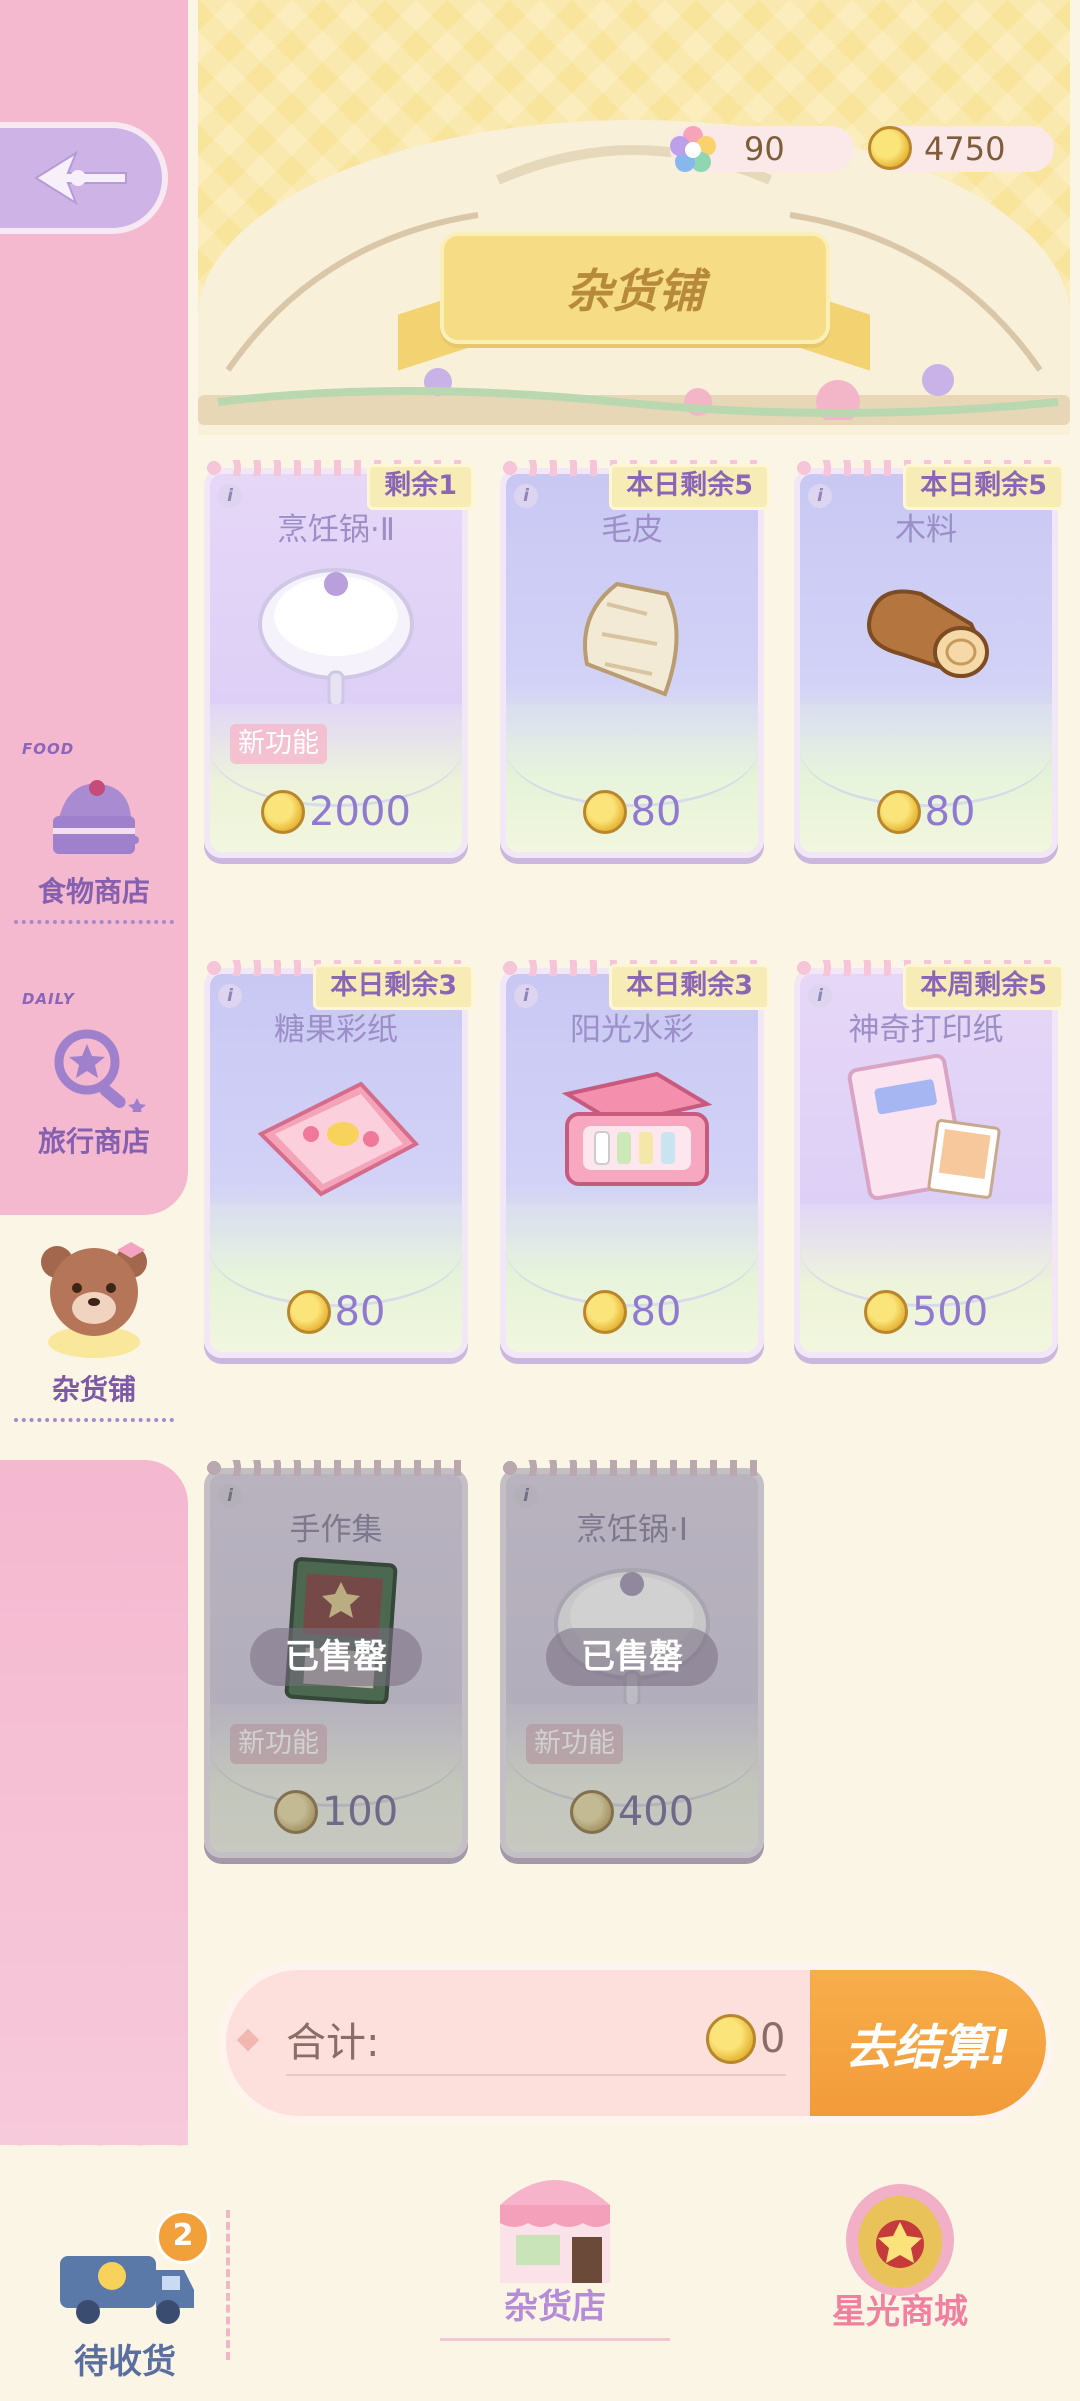  What do you see at coordinates (336, 1530) in the screenshot?
I see `item-name: 手作集` at bounding box center [336, 1530].